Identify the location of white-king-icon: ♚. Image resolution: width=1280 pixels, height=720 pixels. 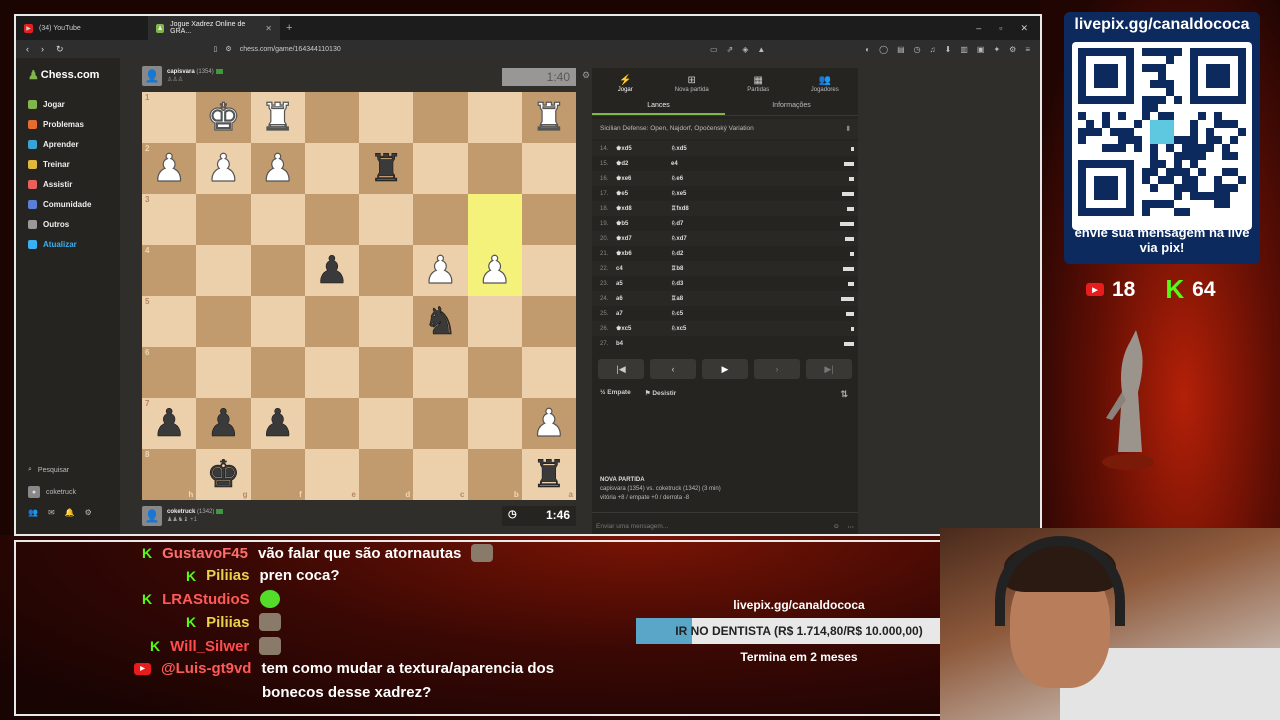
(223, 117).